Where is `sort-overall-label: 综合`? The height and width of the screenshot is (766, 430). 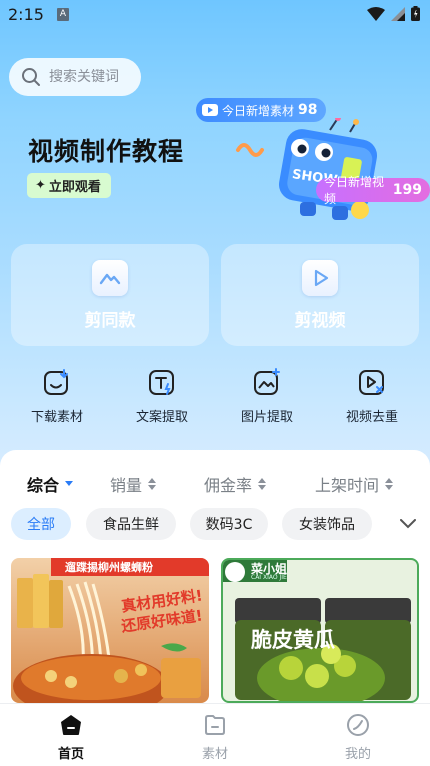 sort-overall-label: 综合 is located at coordinates (43, 485).